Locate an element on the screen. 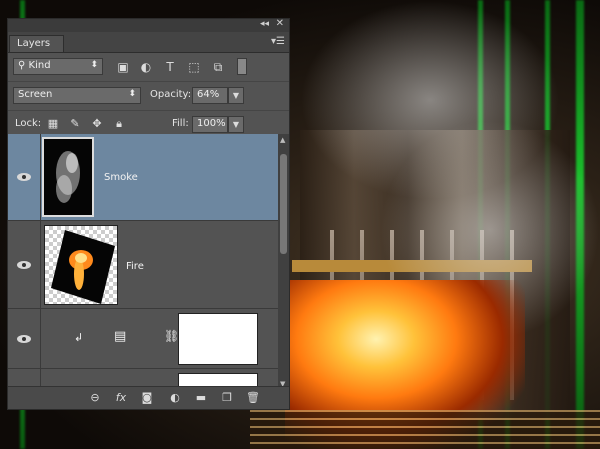 The image size is (600, 449). opacity-dropdown-button: ▼ is located at coordinates (236, 95).